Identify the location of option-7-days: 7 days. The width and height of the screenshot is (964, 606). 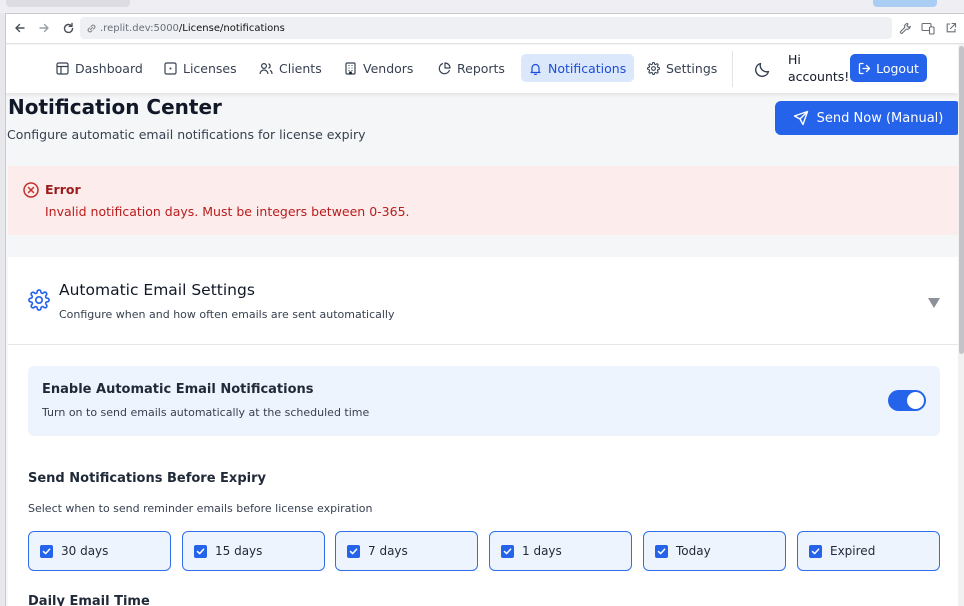
(406, 551).